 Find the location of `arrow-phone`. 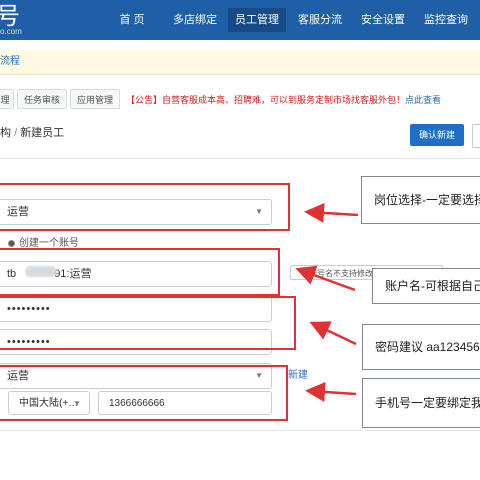

arrow-phone is located at coordinates (331, 391).